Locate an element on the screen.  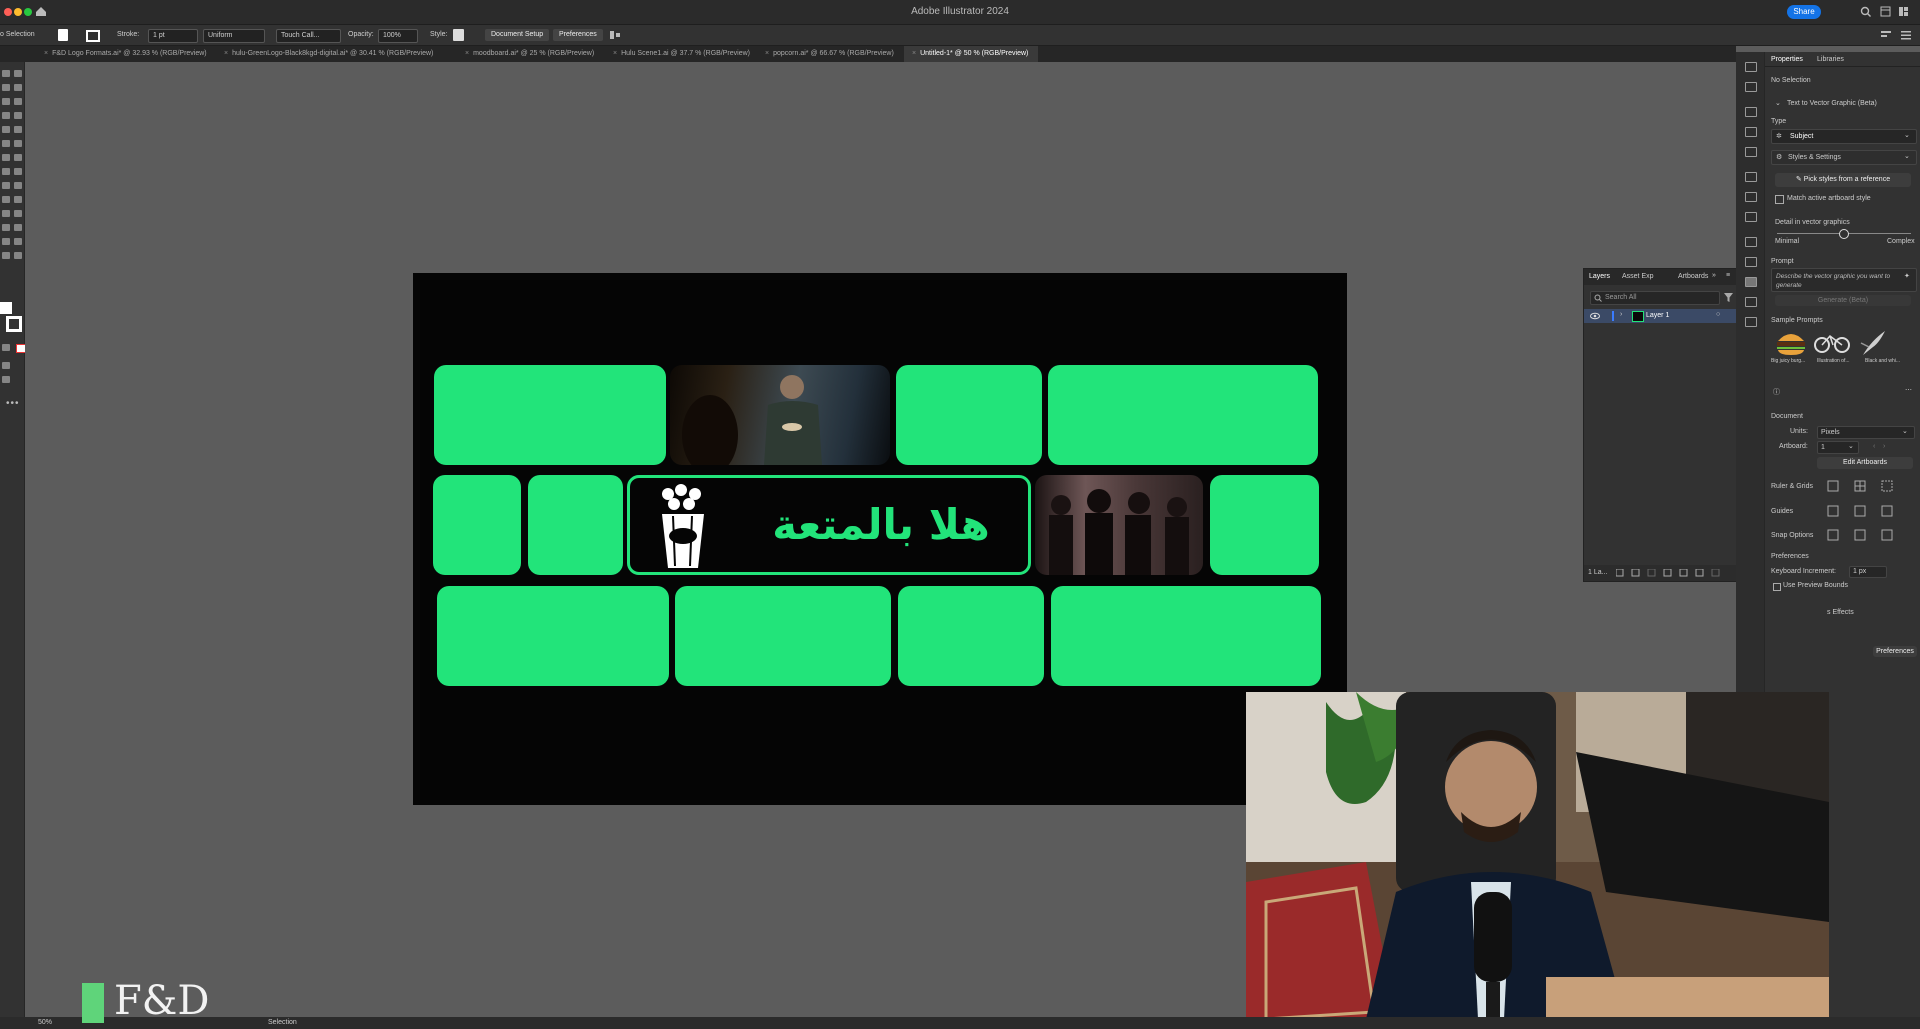
align-panel-icon is located at coordinates (1751, 132).